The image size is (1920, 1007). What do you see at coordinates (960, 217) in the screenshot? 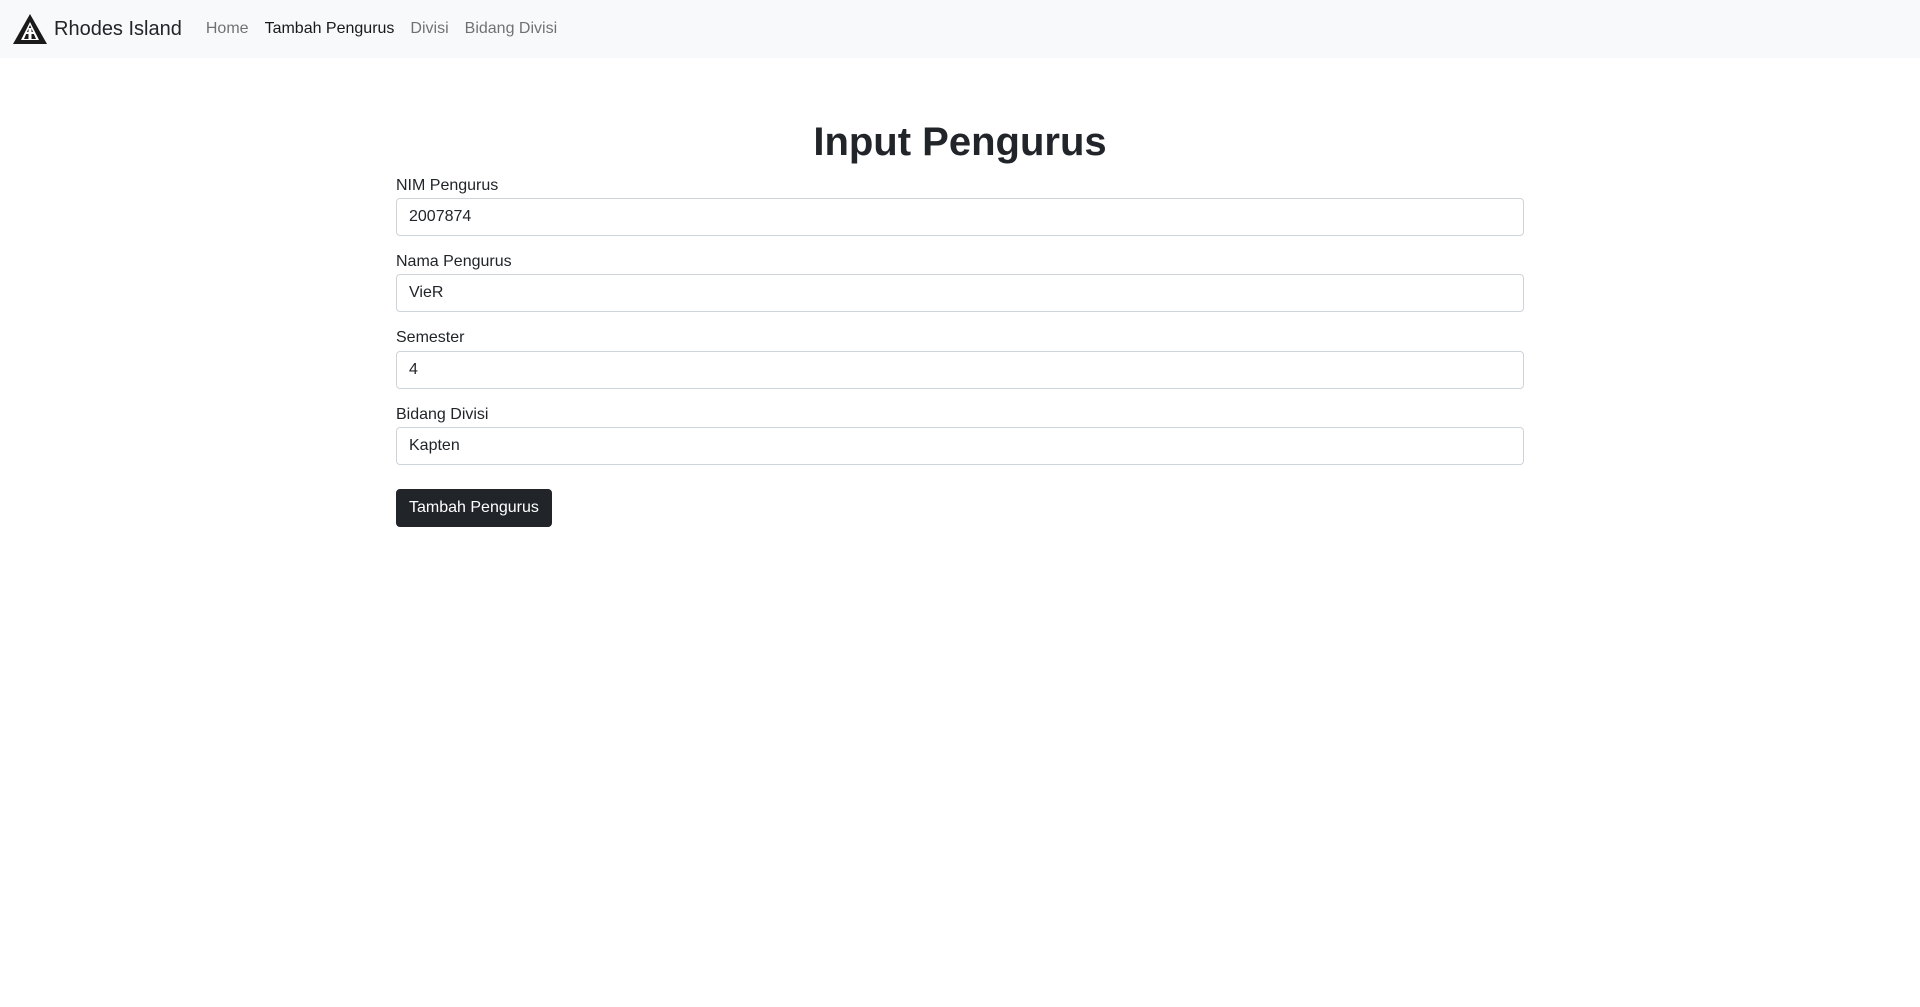
I see `nim-input` at bounding box center [960, 217].